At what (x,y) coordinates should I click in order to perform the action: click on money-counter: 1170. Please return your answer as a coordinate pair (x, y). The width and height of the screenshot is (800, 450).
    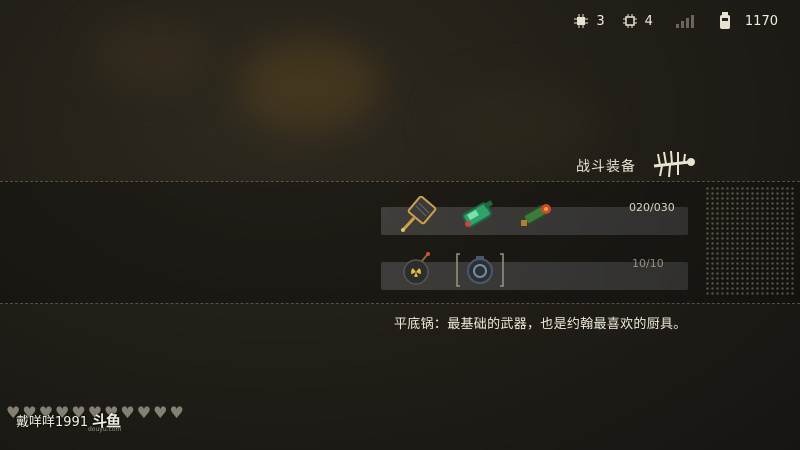
    Looking at the image, I should click on (748, 21).